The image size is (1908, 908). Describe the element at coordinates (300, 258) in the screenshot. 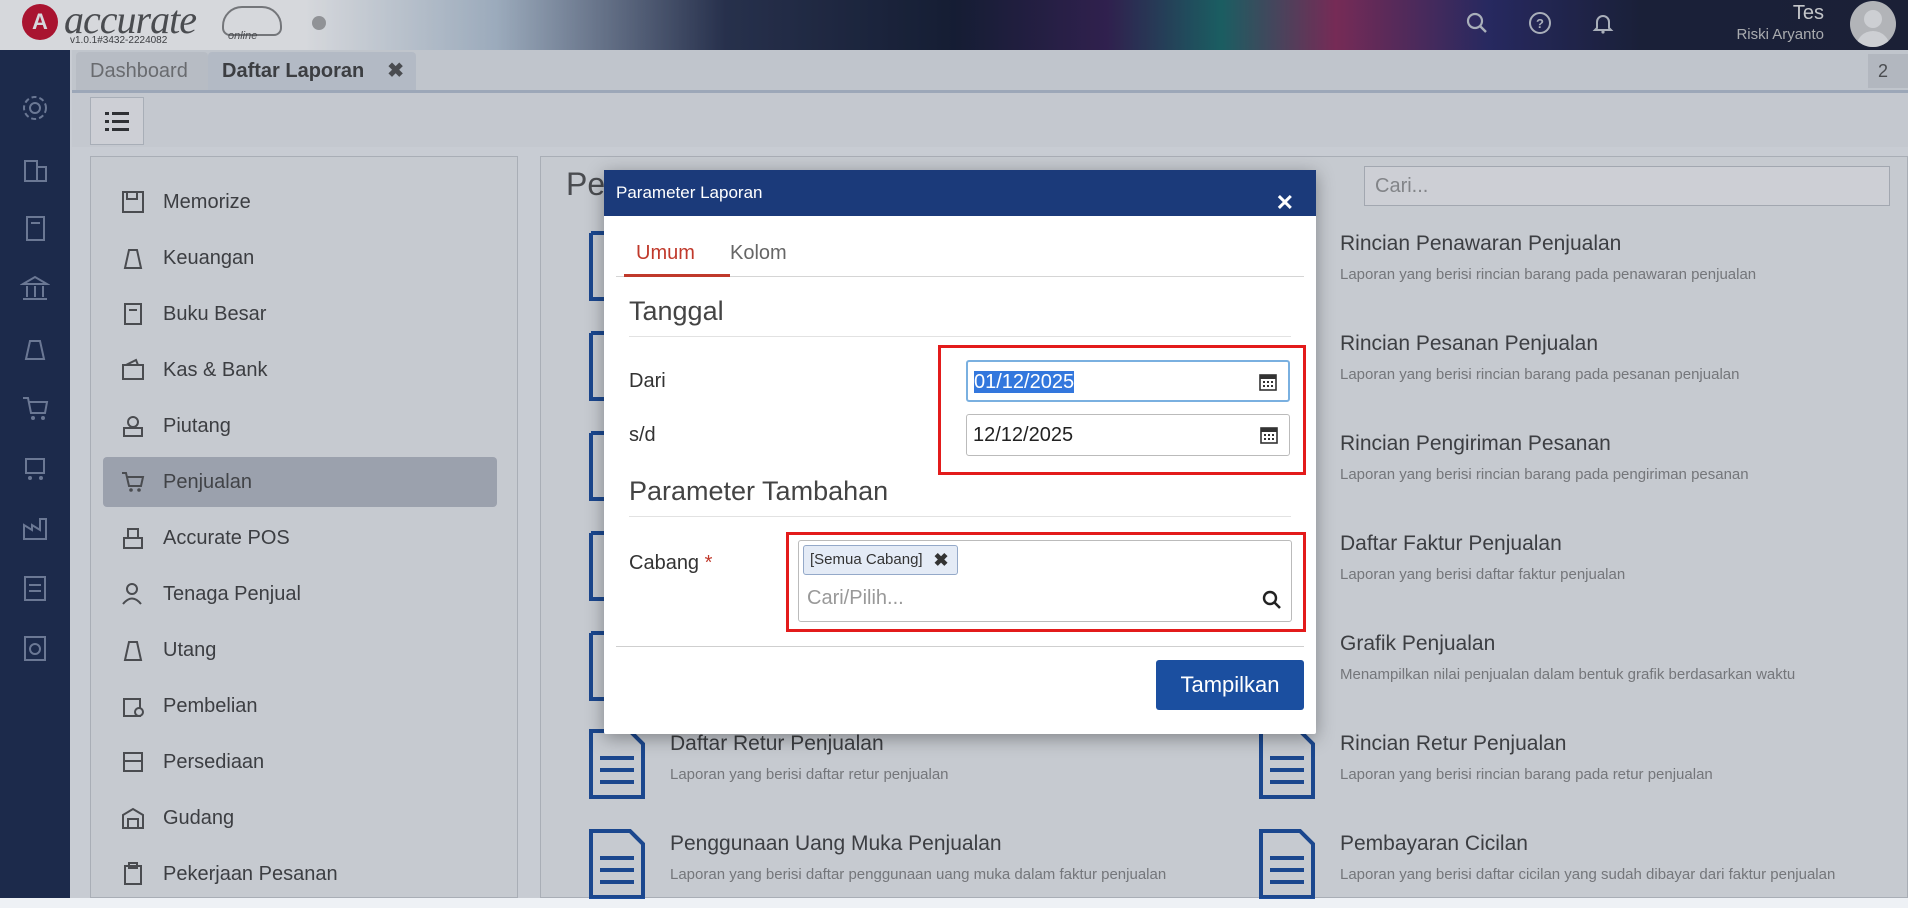

I see `sidebar-item-keuangan: Keuangan` at that location.